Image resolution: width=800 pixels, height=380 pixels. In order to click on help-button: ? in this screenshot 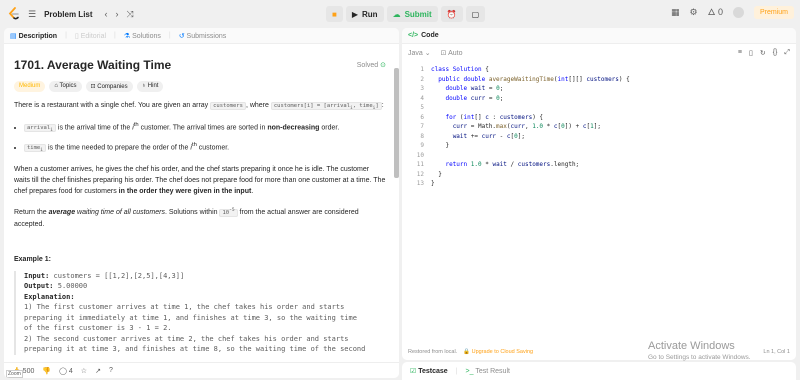, I will do `click(111, 370)`.